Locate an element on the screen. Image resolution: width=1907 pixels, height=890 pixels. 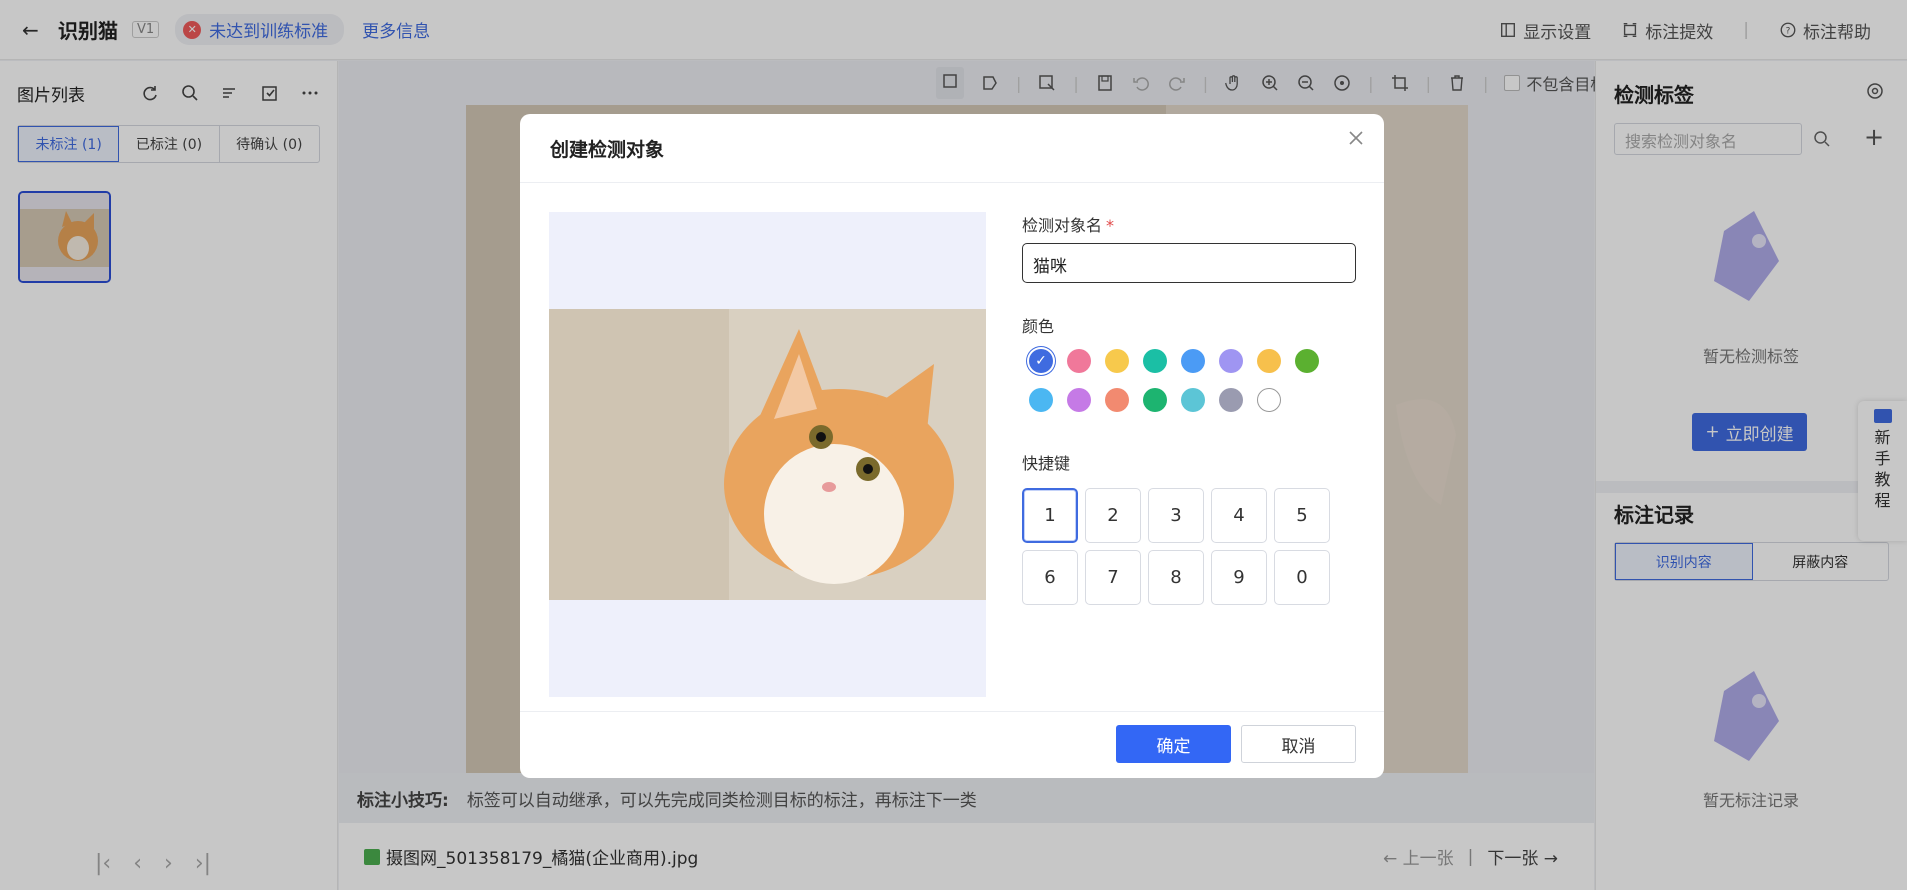
close-icon is located at coordinates (1356, 138).